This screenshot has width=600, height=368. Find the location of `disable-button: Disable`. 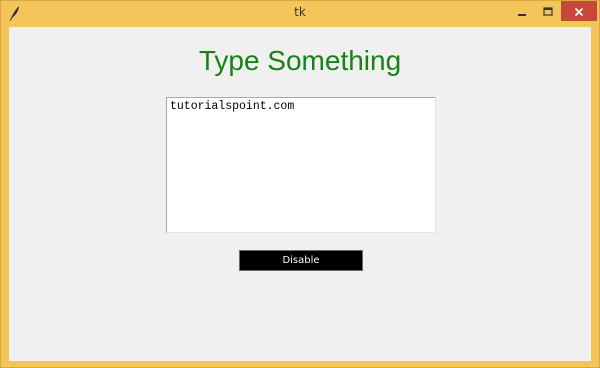

disable-button: Disable is located at coordinates (301, 260).